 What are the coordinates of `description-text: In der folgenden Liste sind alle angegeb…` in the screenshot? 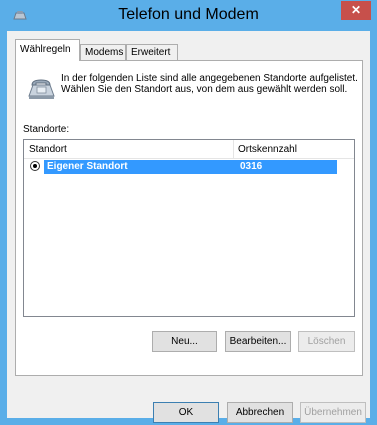 It's located at (209, 84).